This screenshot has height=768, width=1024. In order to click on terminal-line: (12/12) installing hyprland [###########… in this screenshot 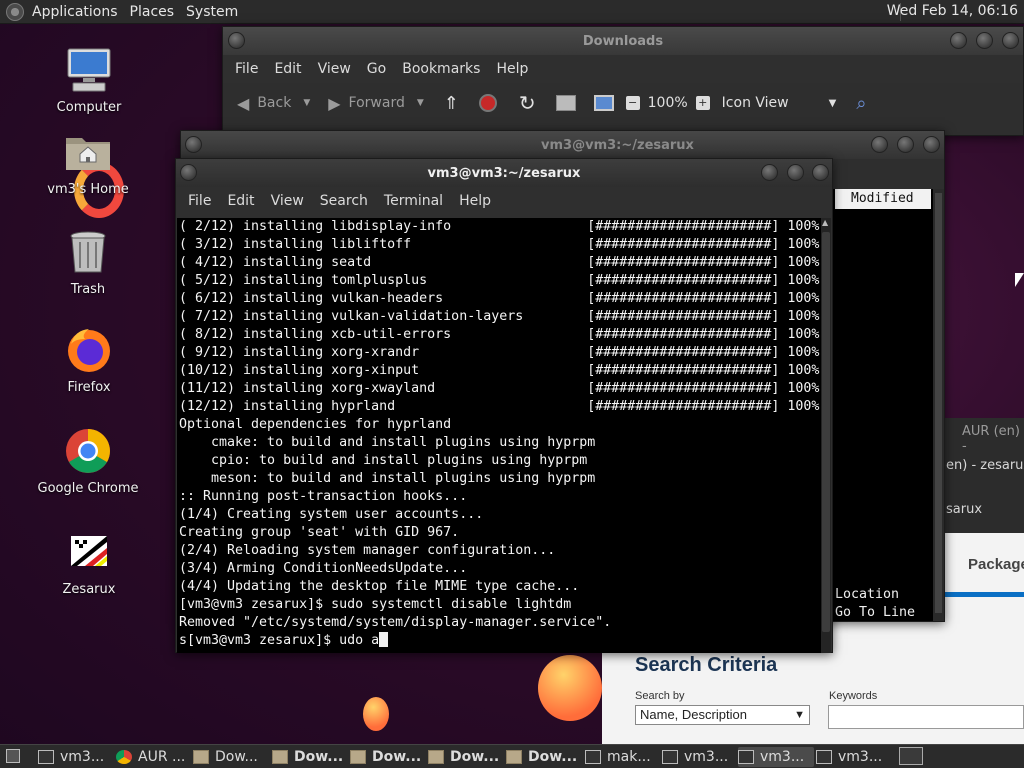, I will do `click(499, 406)`.